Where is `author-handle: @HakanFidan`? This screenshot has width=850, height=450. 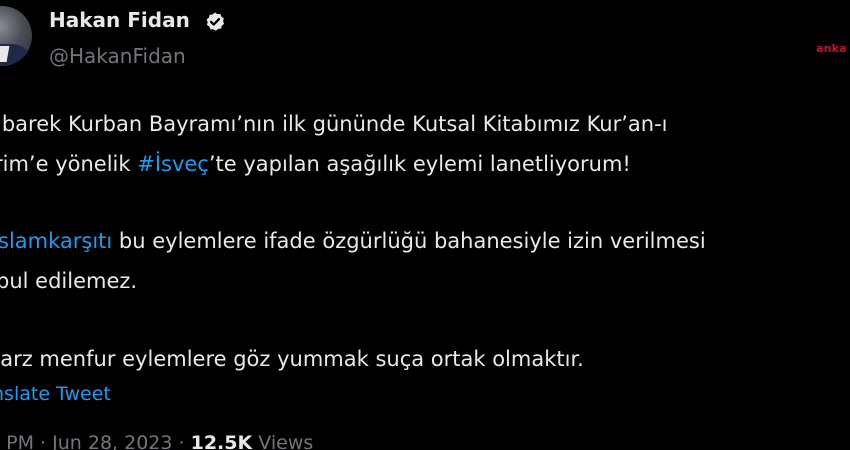
author-handle: @HakanFidan is located at coordinates (117, 56).